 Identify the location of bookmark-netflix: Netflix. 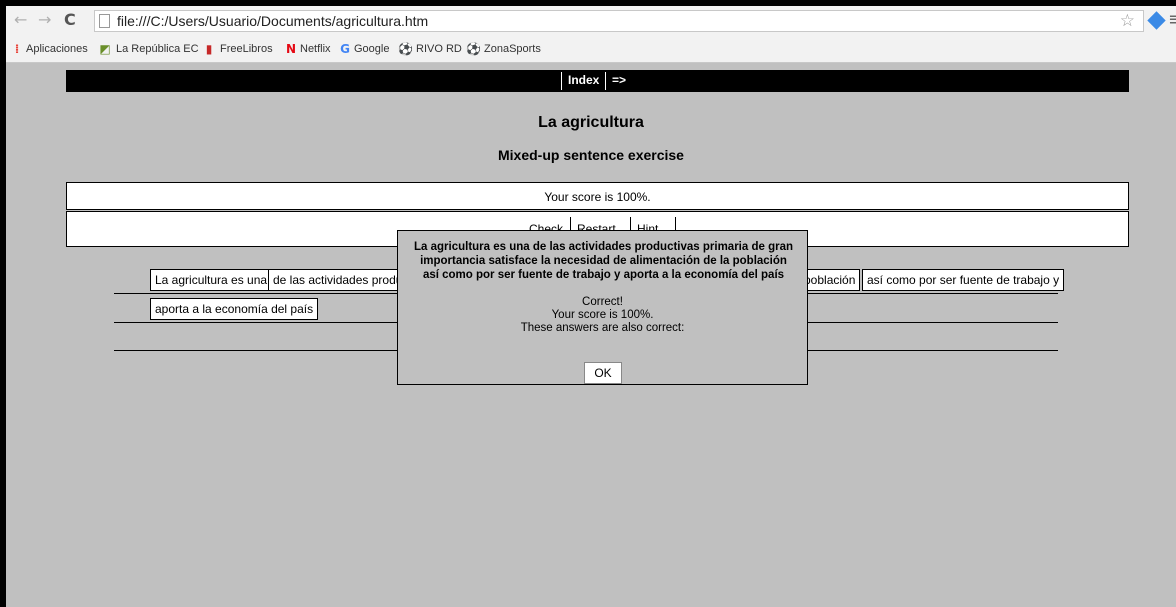
(315, 49).